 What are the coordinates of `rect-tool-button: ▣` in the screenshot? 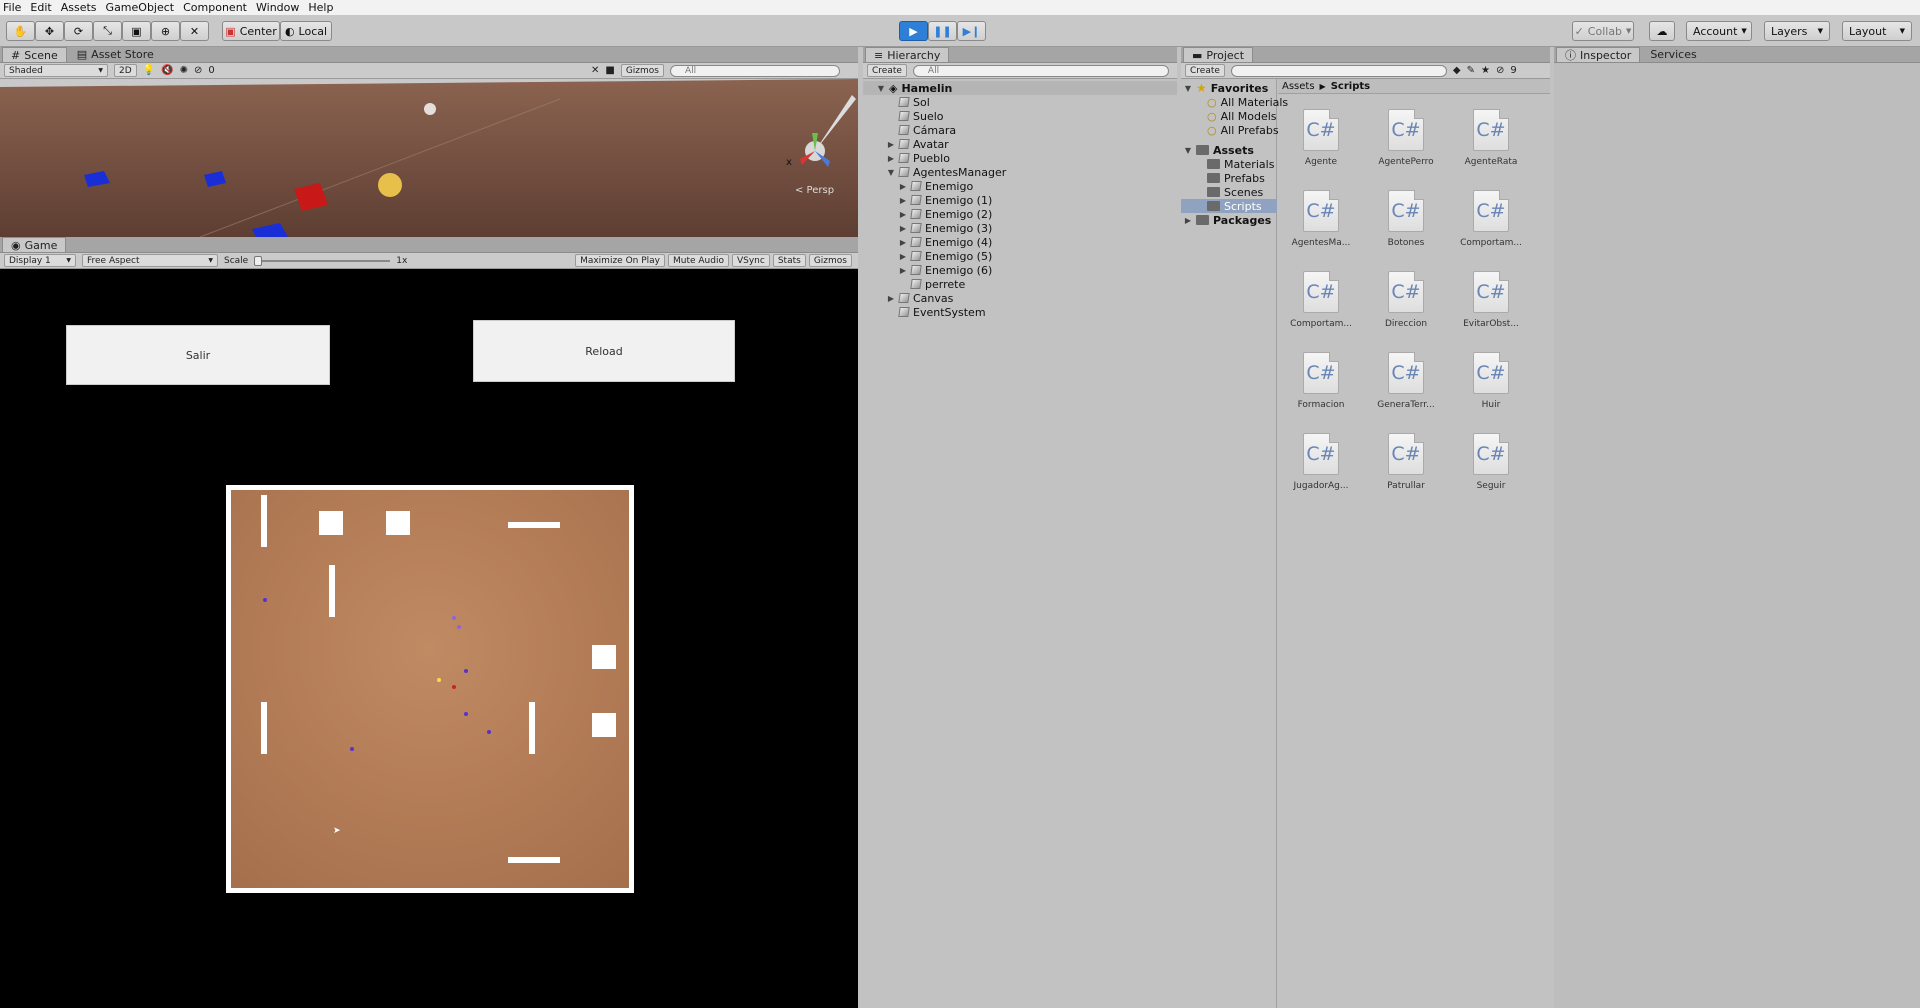 It's located at (136, 31).